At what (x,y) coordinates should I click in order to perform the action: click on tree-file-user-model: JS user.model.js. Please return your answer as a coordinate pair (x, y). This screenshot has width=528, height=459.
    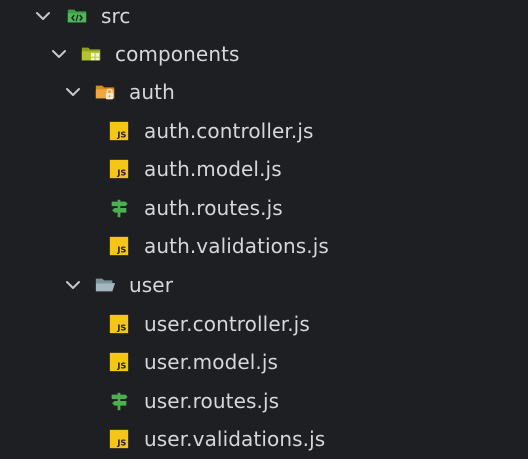
    Looking at the image, I should click on (264, 362).